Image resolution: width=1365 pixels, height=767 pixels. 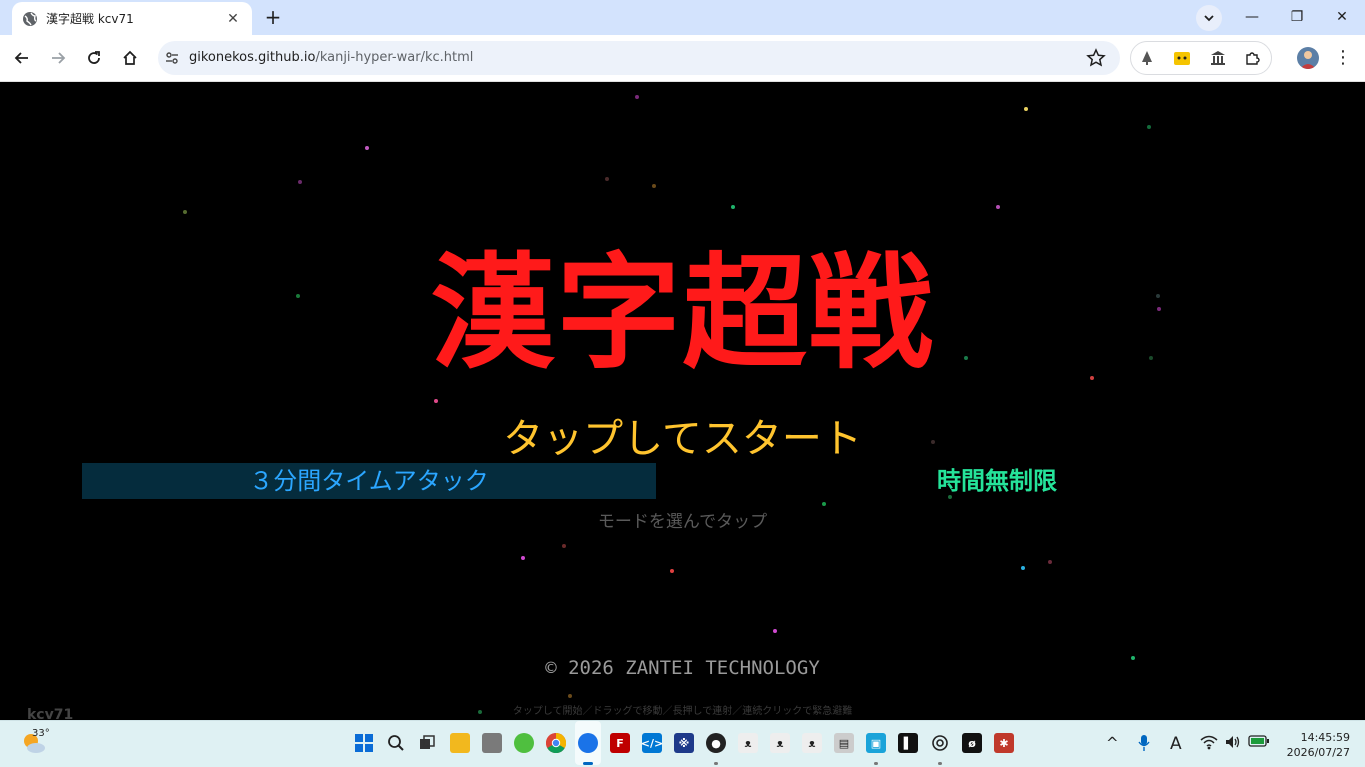 What do you see at coordinates (1218, 58) in the screenshot?
I see `extension-museum-icon` at bounding box center [1218, 58].